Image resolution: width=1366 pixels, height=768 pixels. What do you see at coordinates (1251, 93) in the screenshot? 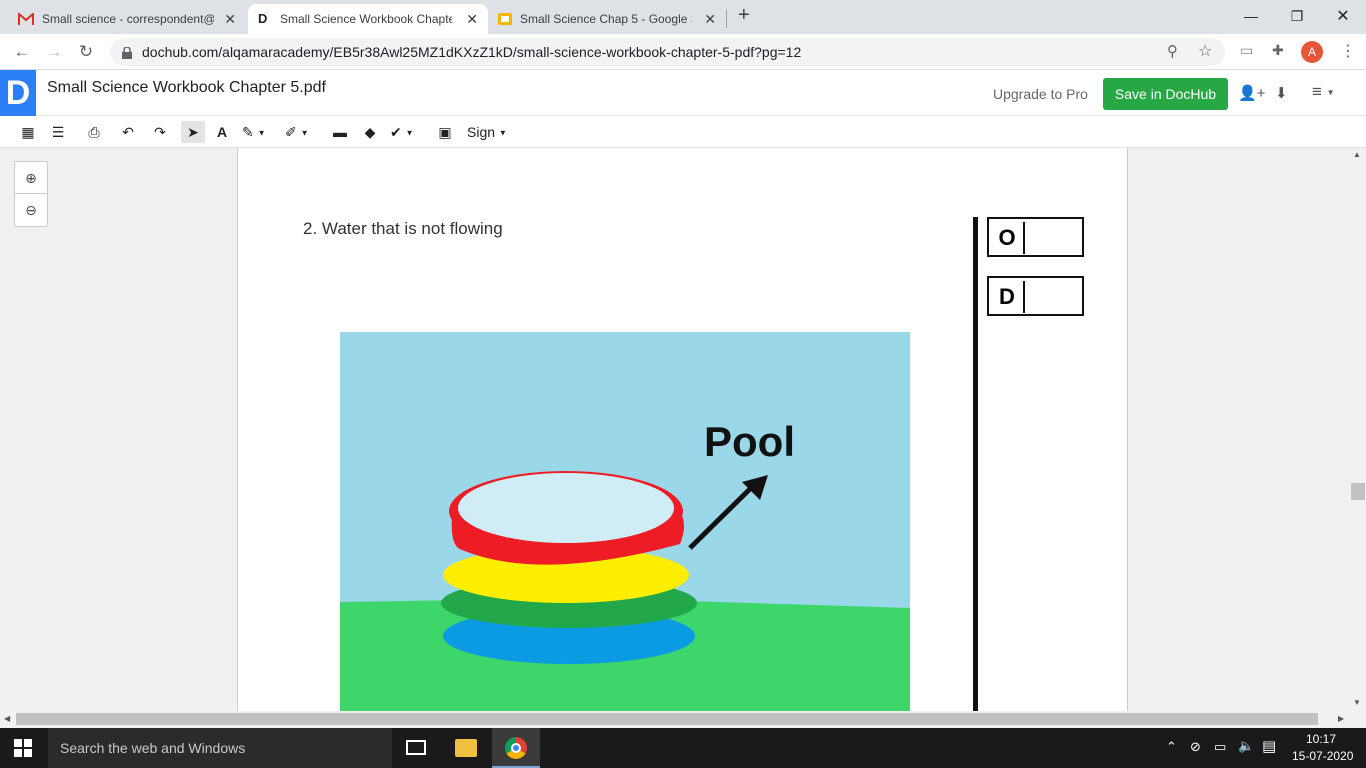
I see `share-user-icon: 👤+` at bounding box center [1251, 93].